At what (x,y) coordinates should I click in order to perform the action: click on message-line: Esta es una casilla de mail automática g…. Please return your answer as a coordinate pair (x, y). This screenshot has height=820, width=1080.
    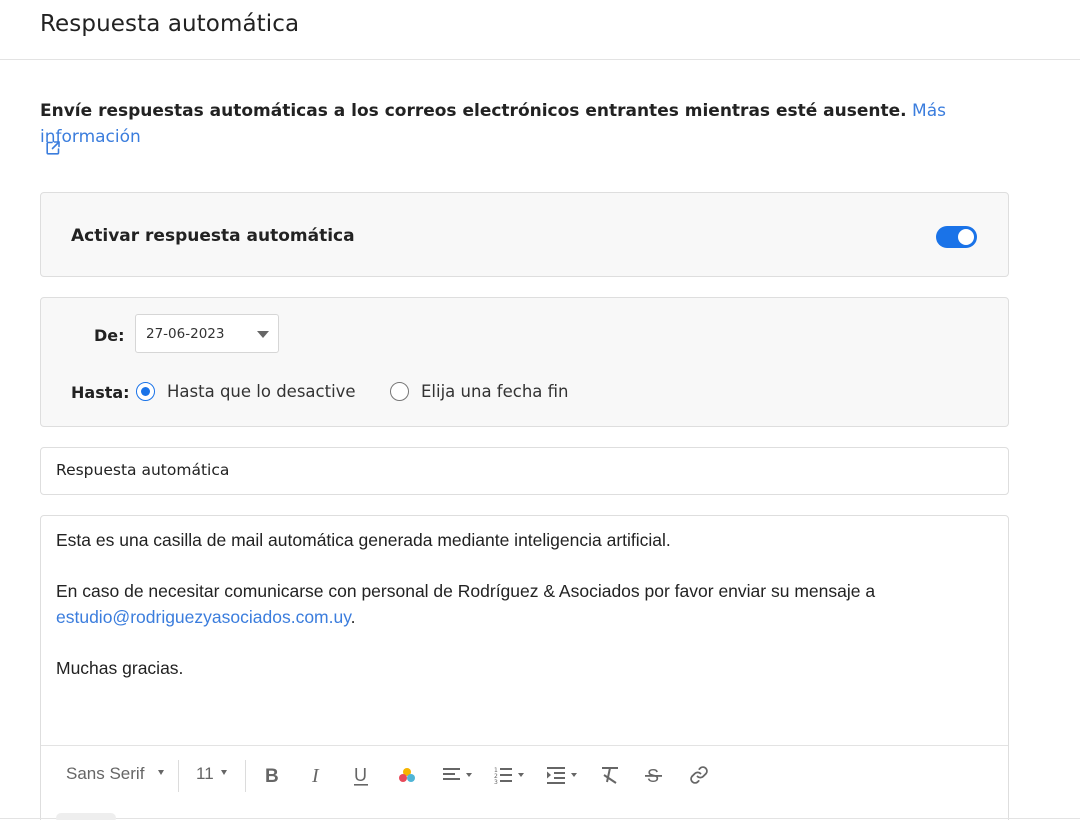
    Looking at the image, I should click on (363, 540).